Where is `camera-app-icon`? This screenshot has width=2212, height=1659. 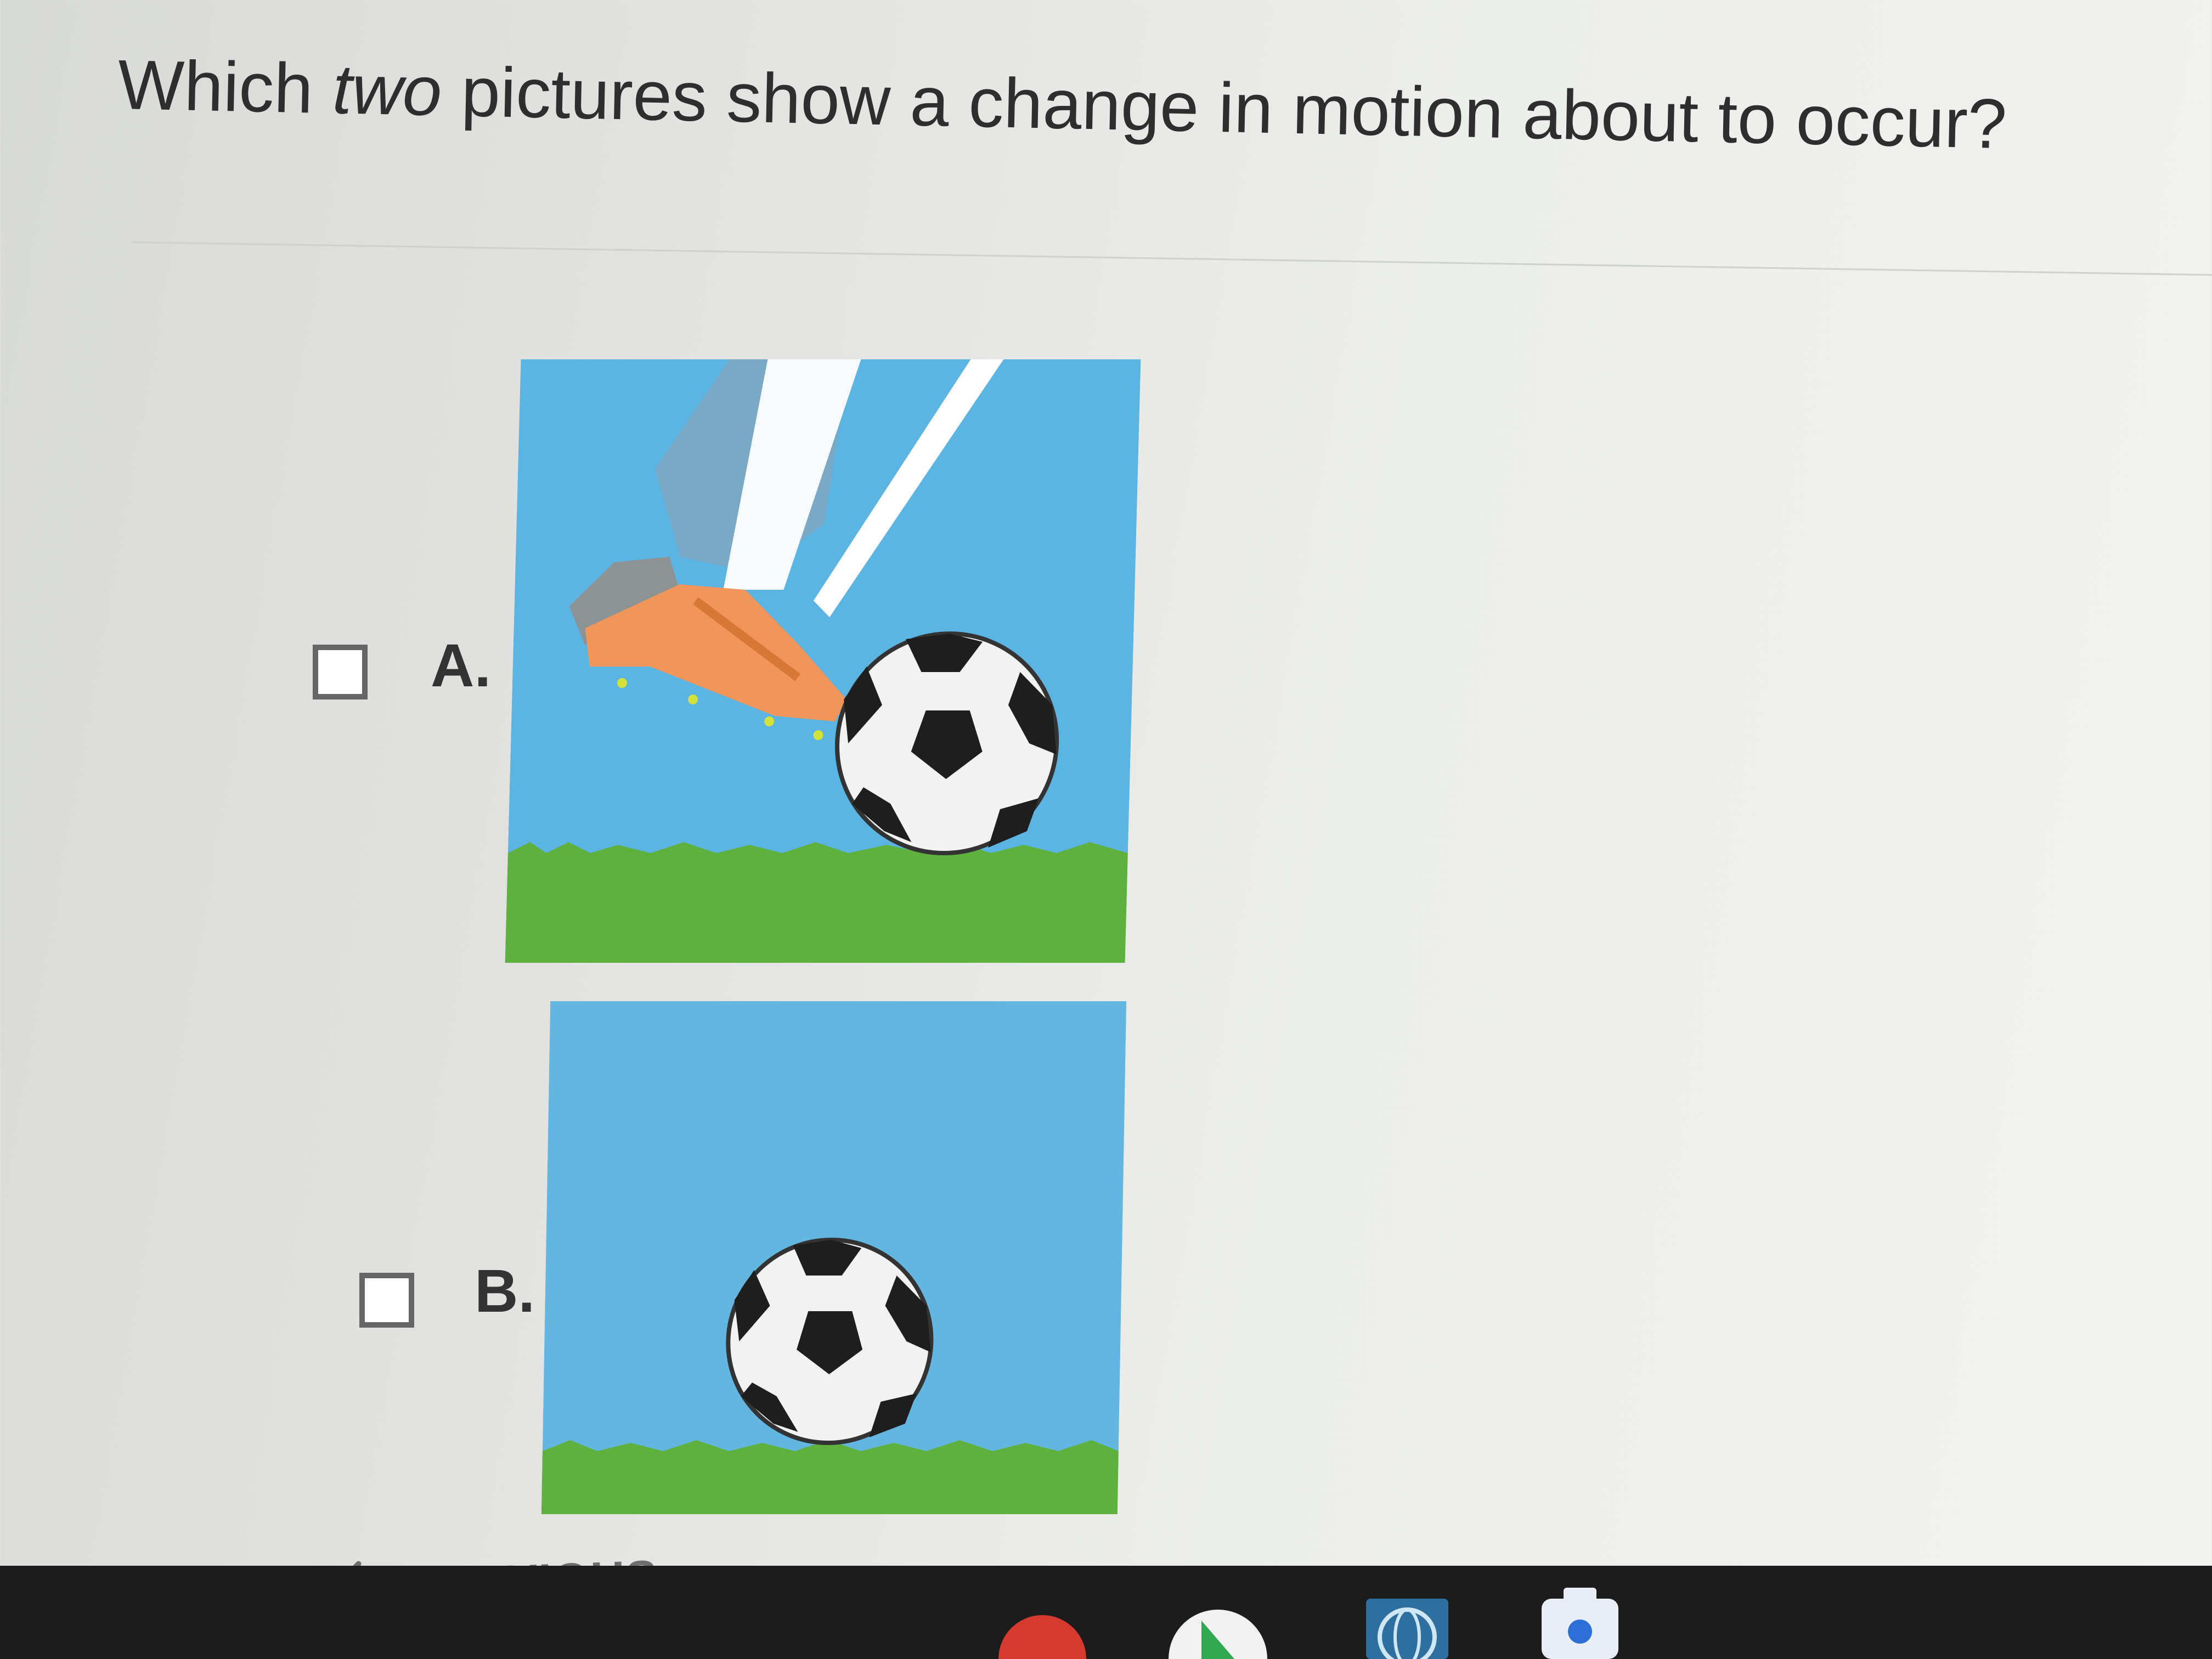 camera-app-icon is located at coordinates (1580, 1623).